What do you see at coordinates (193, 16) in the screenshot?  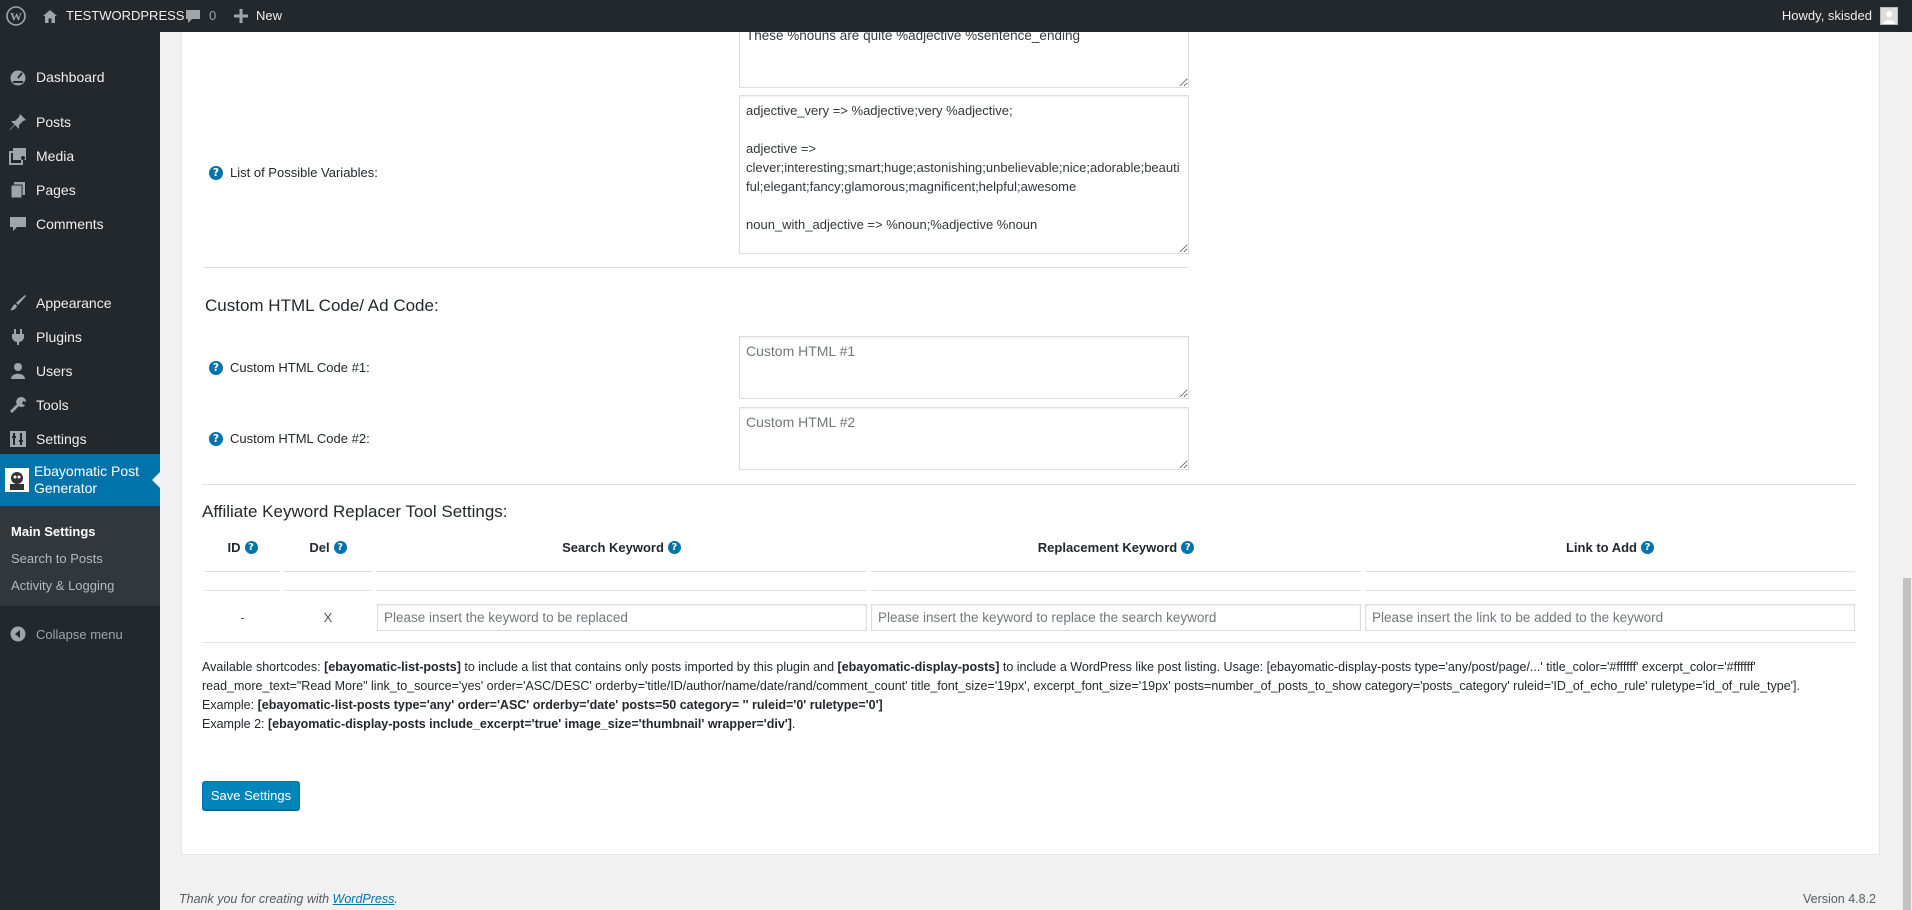 I see `comment-bubble-icon` at bounding box center [193, 16].